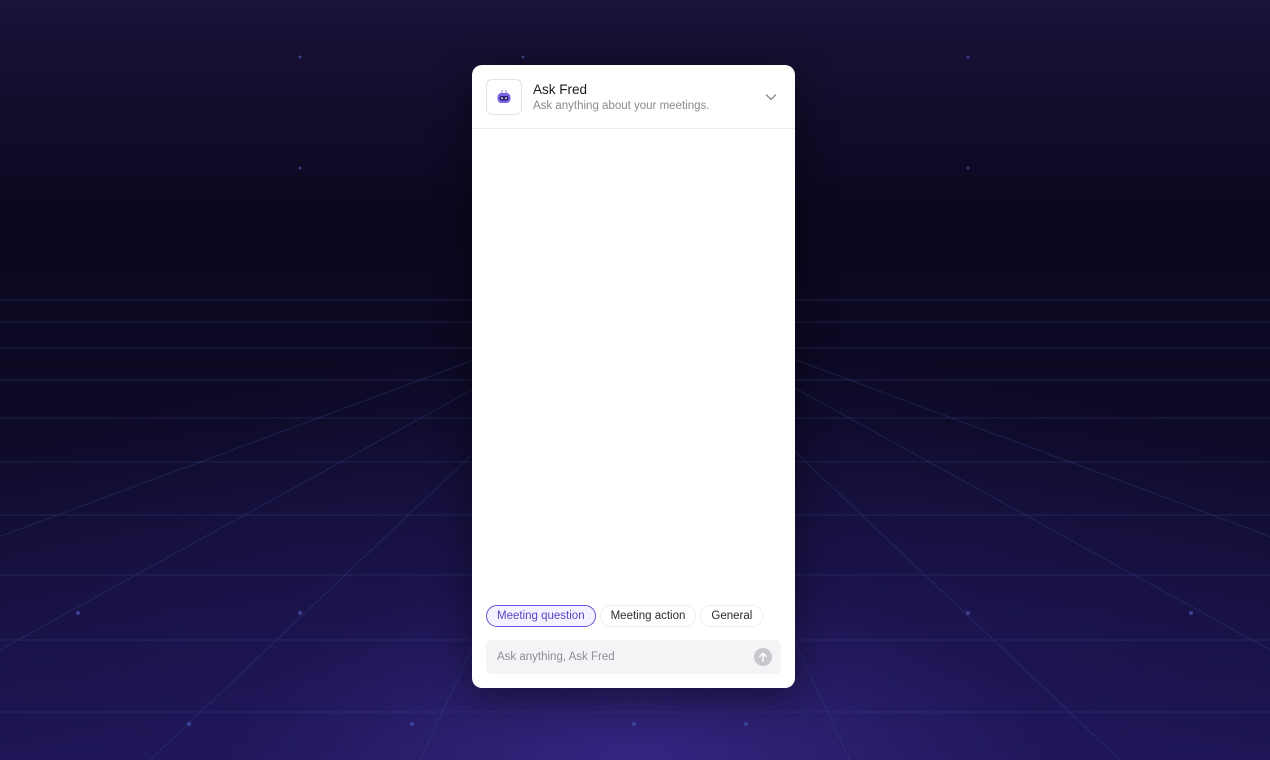 The height and width of the screenshot is (760, 1270). I want to click on arrow-up-icon, so click(763, 657).